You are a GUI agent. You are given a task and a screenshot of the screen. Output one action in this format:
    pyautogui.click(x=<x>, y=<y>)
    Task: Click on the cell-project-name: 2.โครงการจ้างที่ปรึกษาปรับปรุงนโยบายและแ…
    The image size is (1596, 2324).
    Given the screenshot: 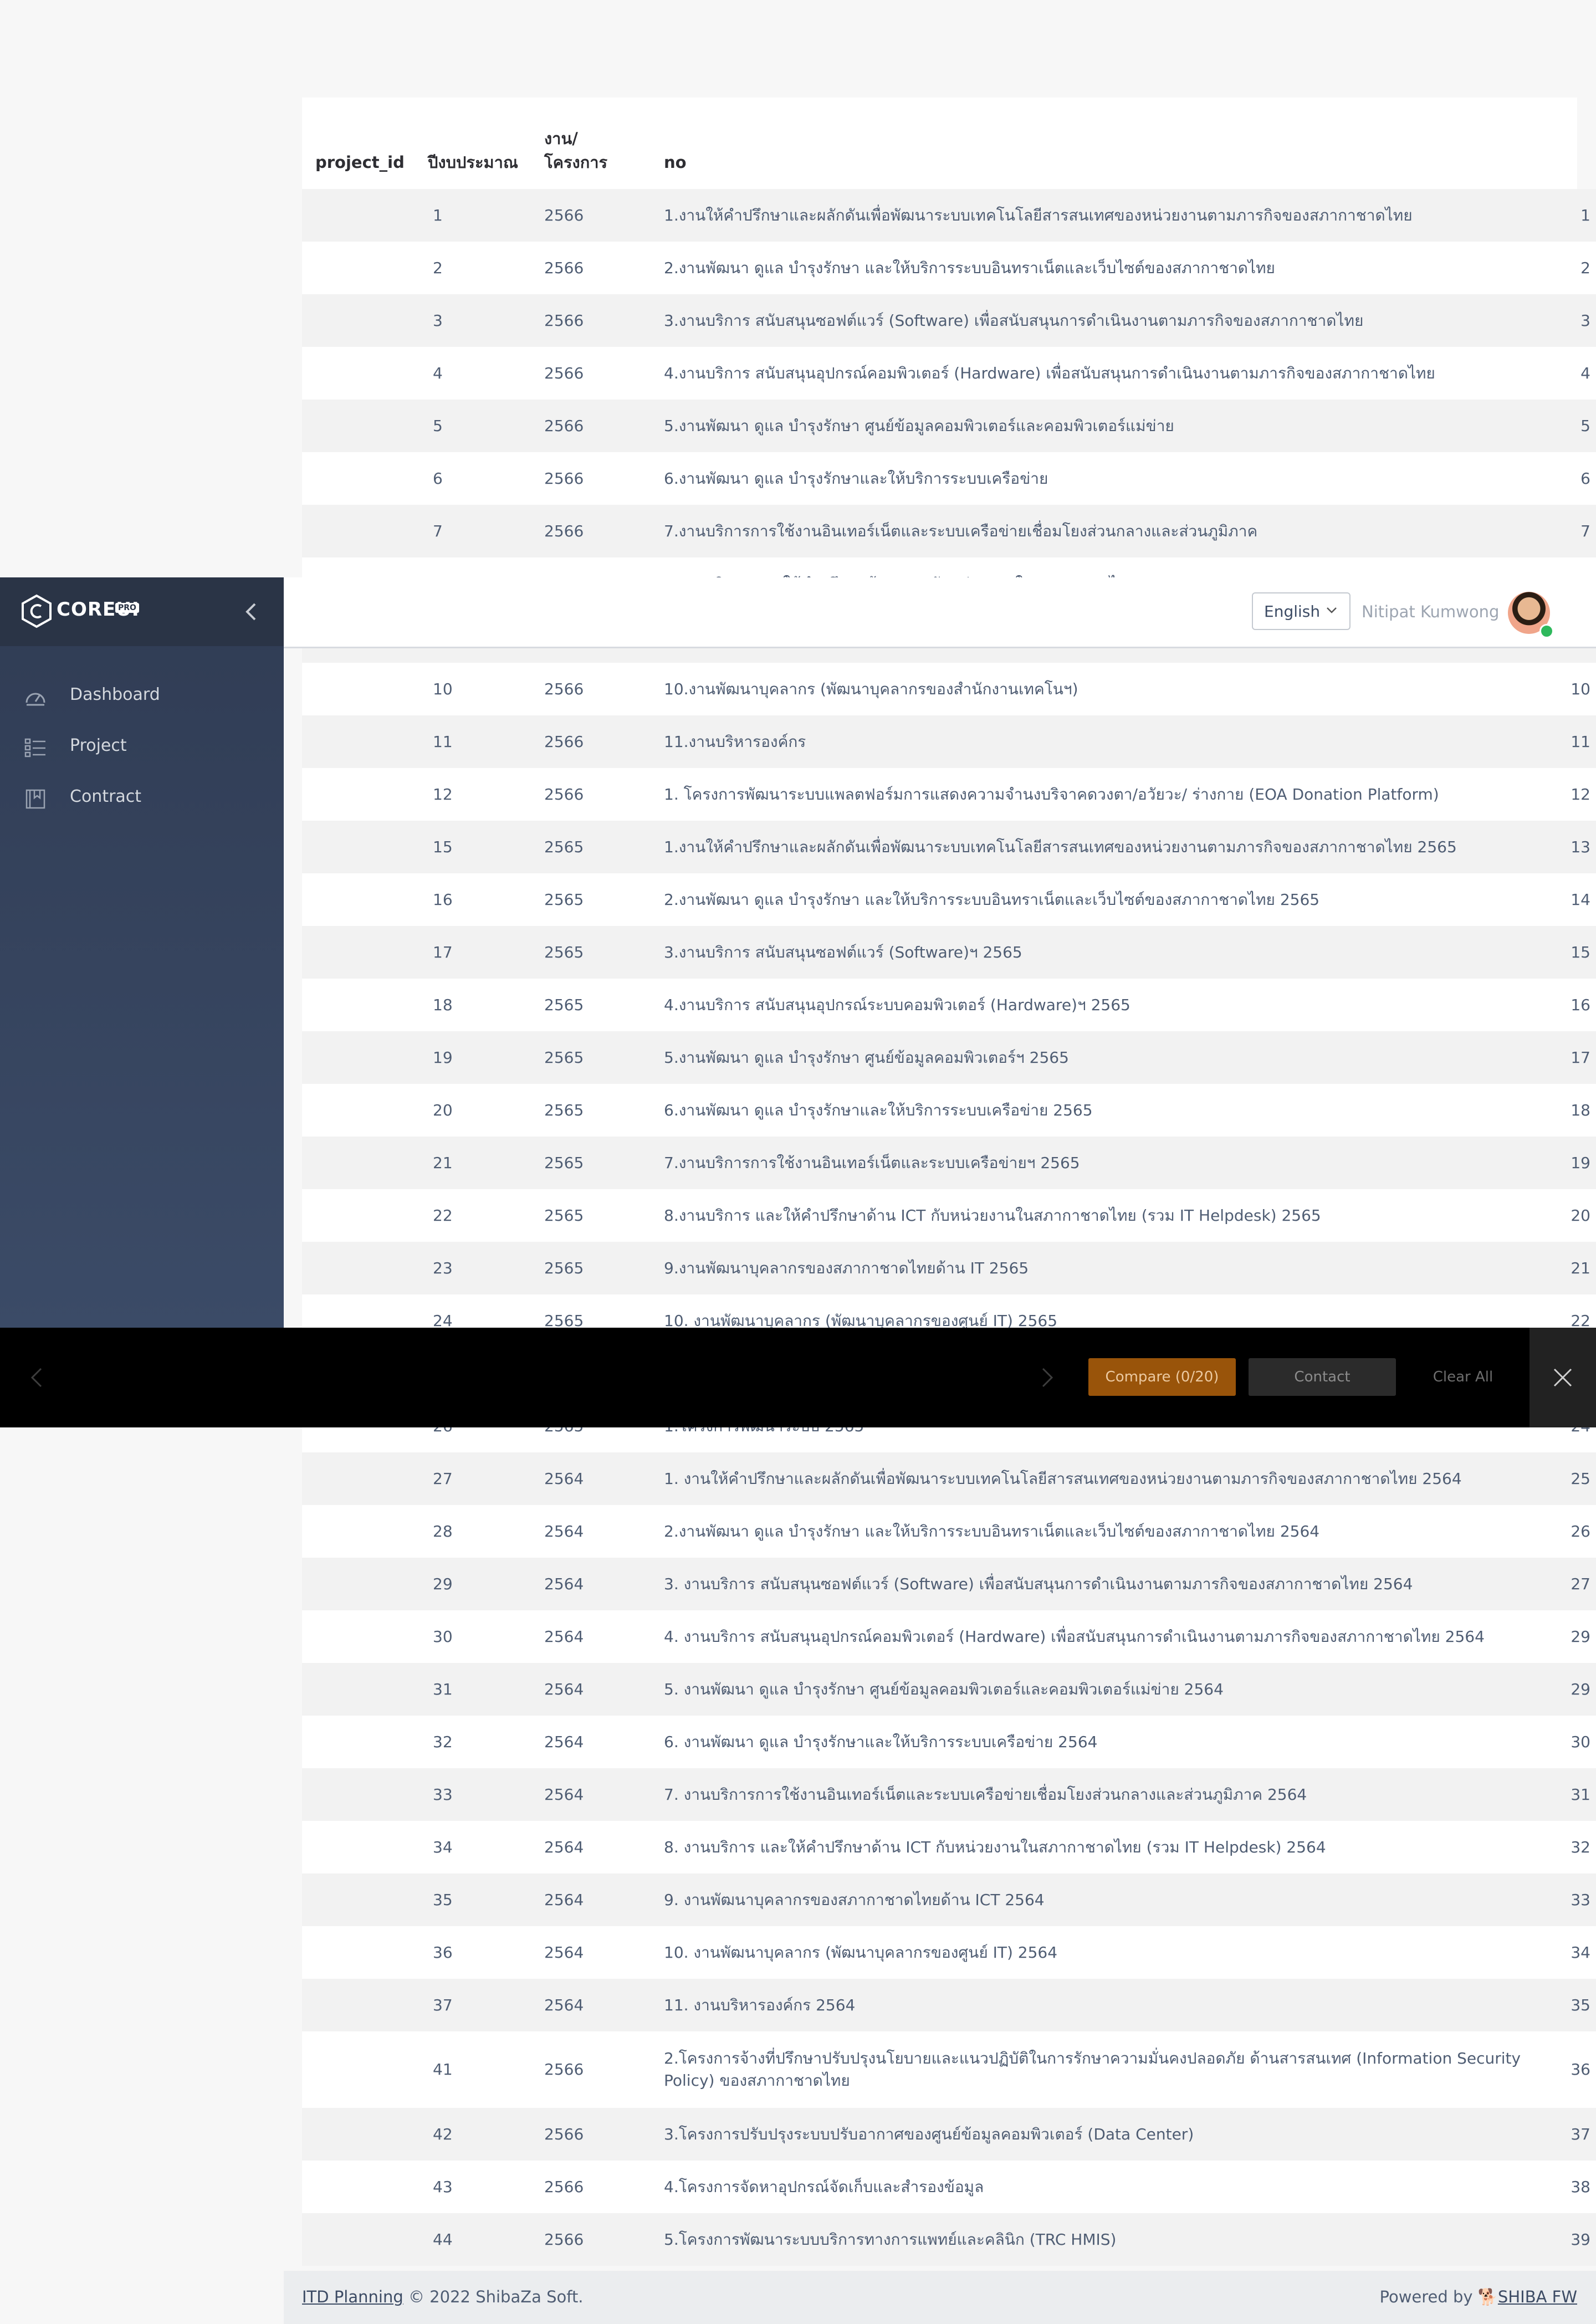 What is the action you would take?
    pyautogui.click(x=1101, y=2069)
    